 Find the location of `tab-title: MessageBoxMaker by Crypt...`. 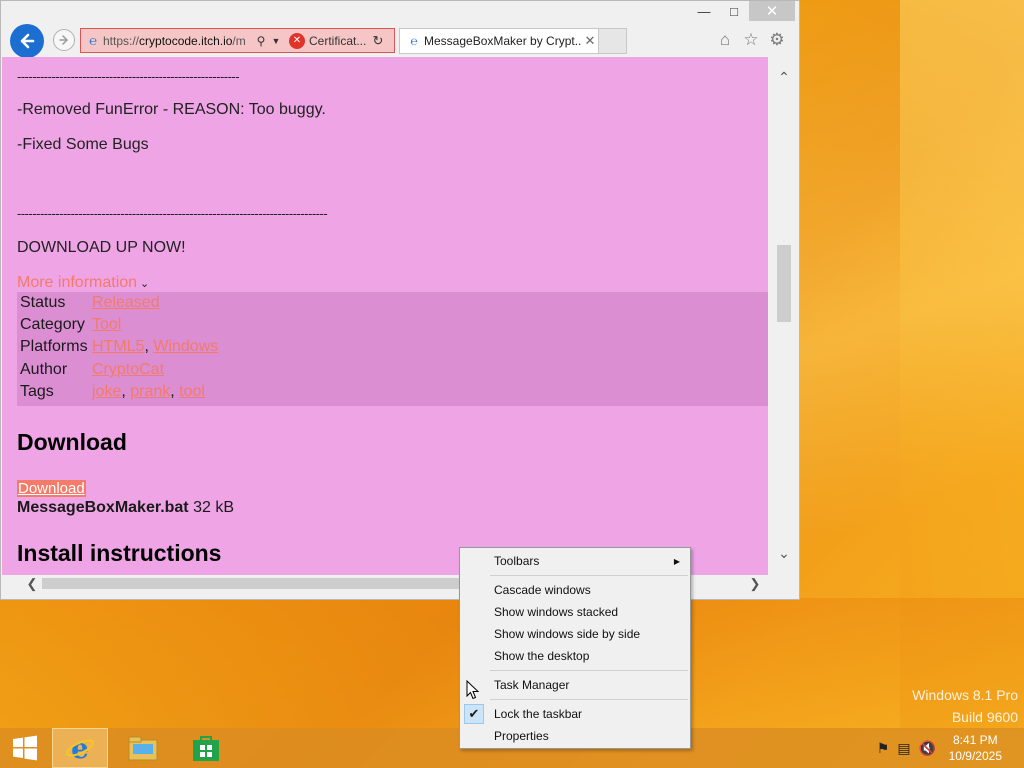

tab-title: MessageBoxMaker by Crypt... is located at coordinates (503, 41).